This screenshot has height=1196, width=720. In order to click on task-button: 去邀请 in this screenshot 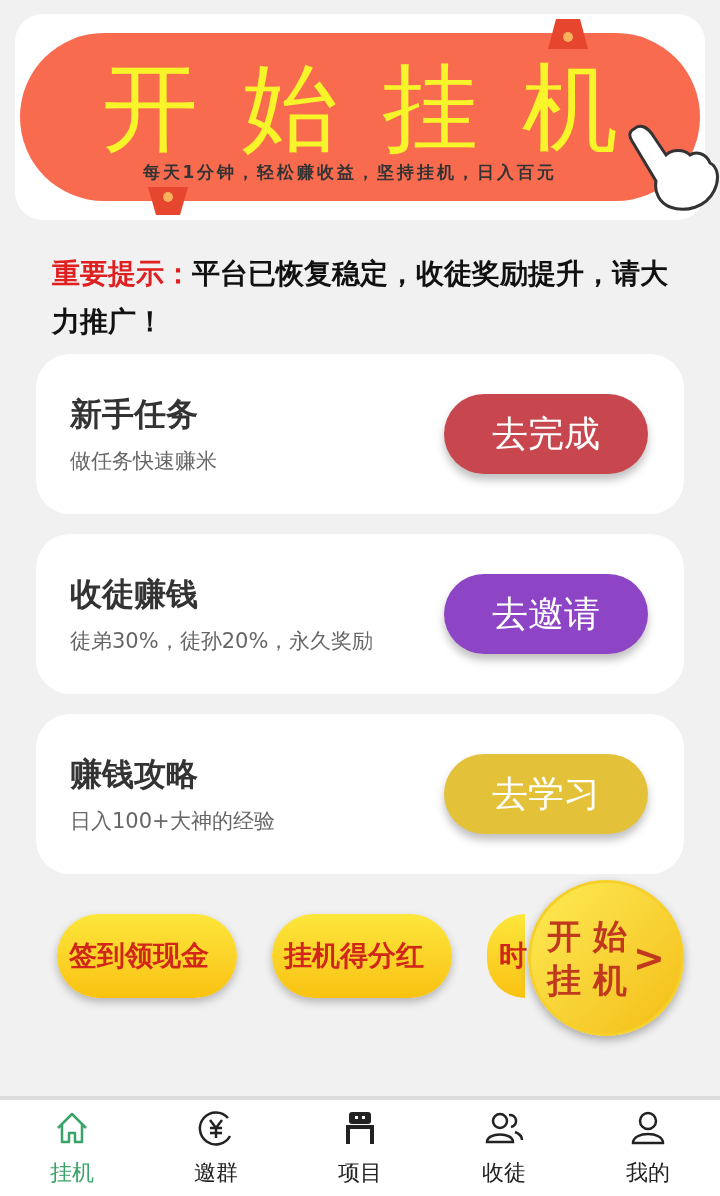, I will do `click(546, 614)`.